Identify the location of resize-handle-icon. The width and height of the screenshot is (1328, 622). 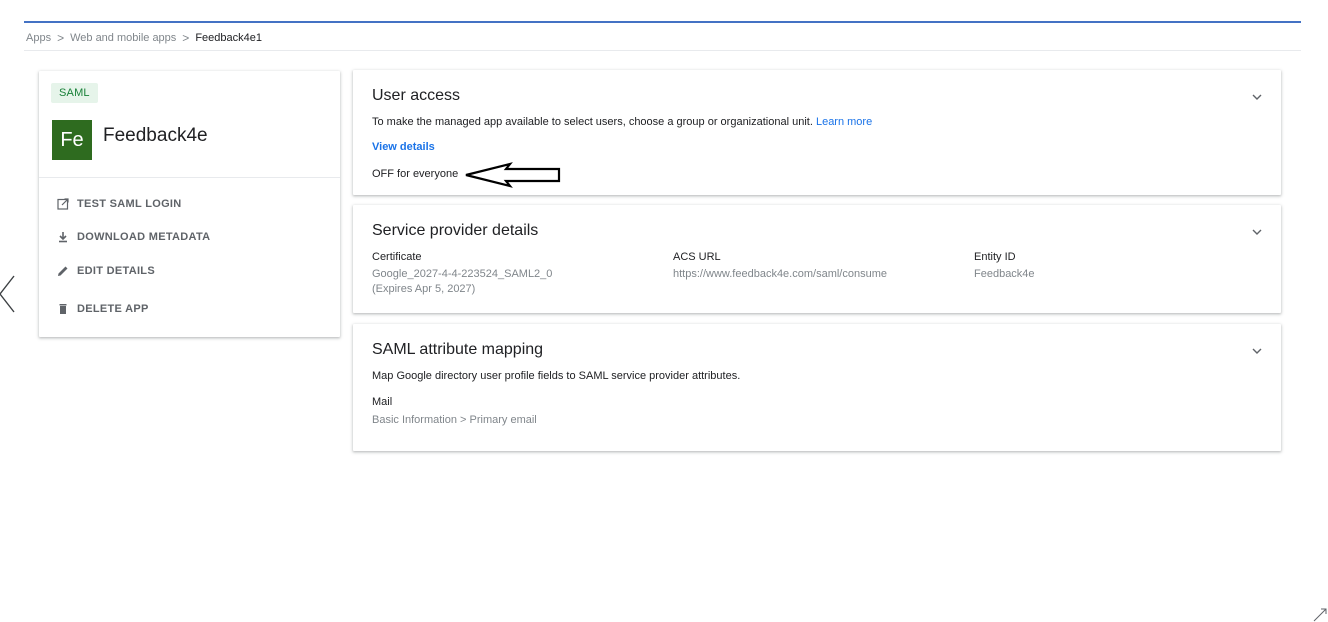
(1319, 614).